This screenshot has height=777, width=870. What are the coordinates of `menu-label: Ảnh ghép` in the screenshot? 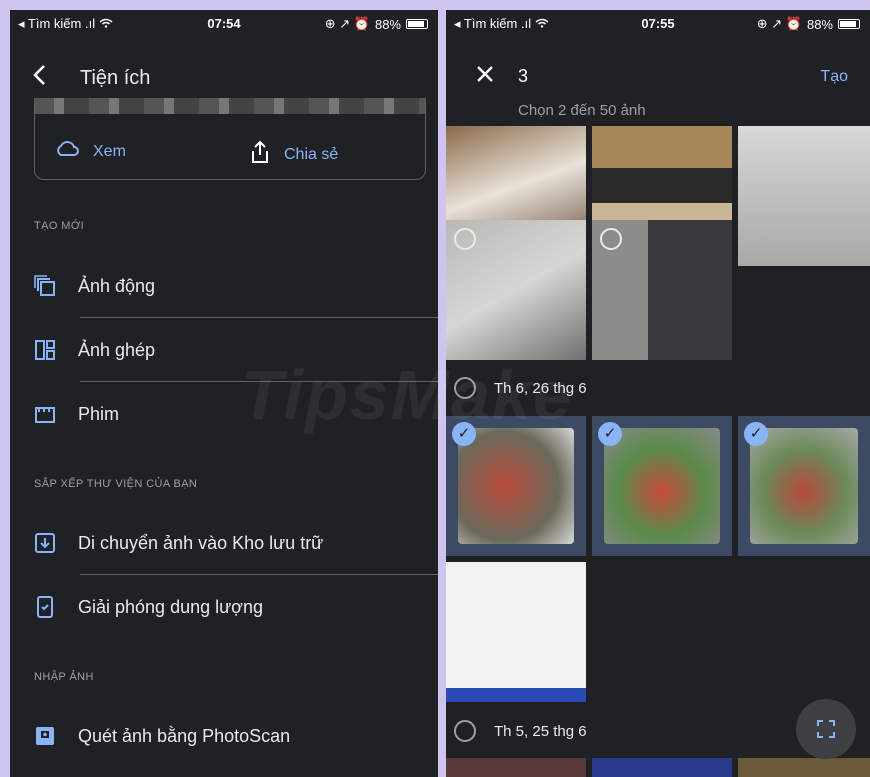 It's located at (117, 349).